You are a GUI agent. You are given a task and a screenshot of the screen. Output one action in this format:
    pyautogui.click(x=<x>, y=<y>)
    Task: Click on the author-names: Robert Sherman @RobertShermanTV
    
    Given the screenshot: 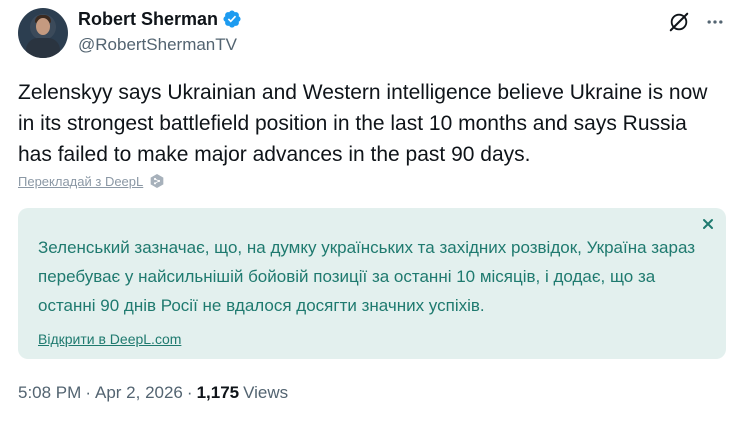 What is the action you would take?
    pyautogui.click(x=160, y=31)
    